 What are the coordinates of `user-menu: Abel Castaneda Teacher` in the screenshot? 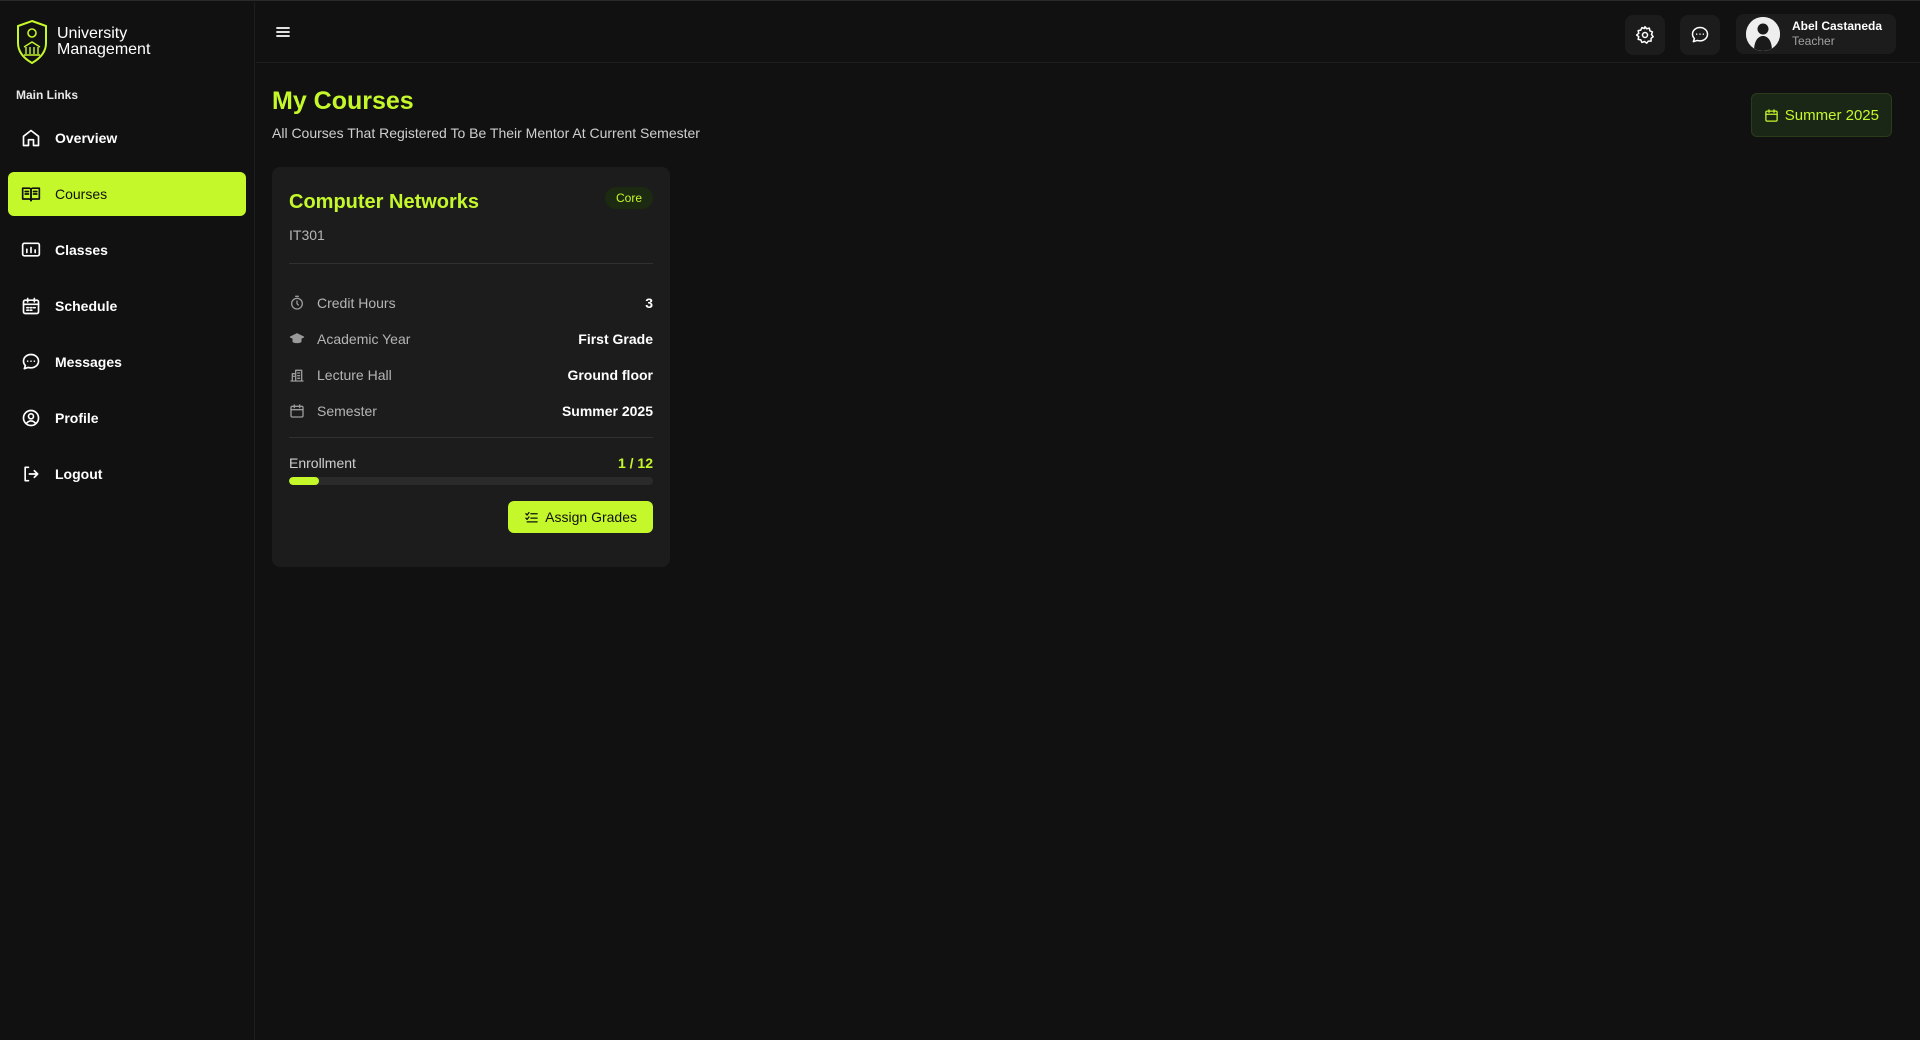 It's located at (1816, 34).